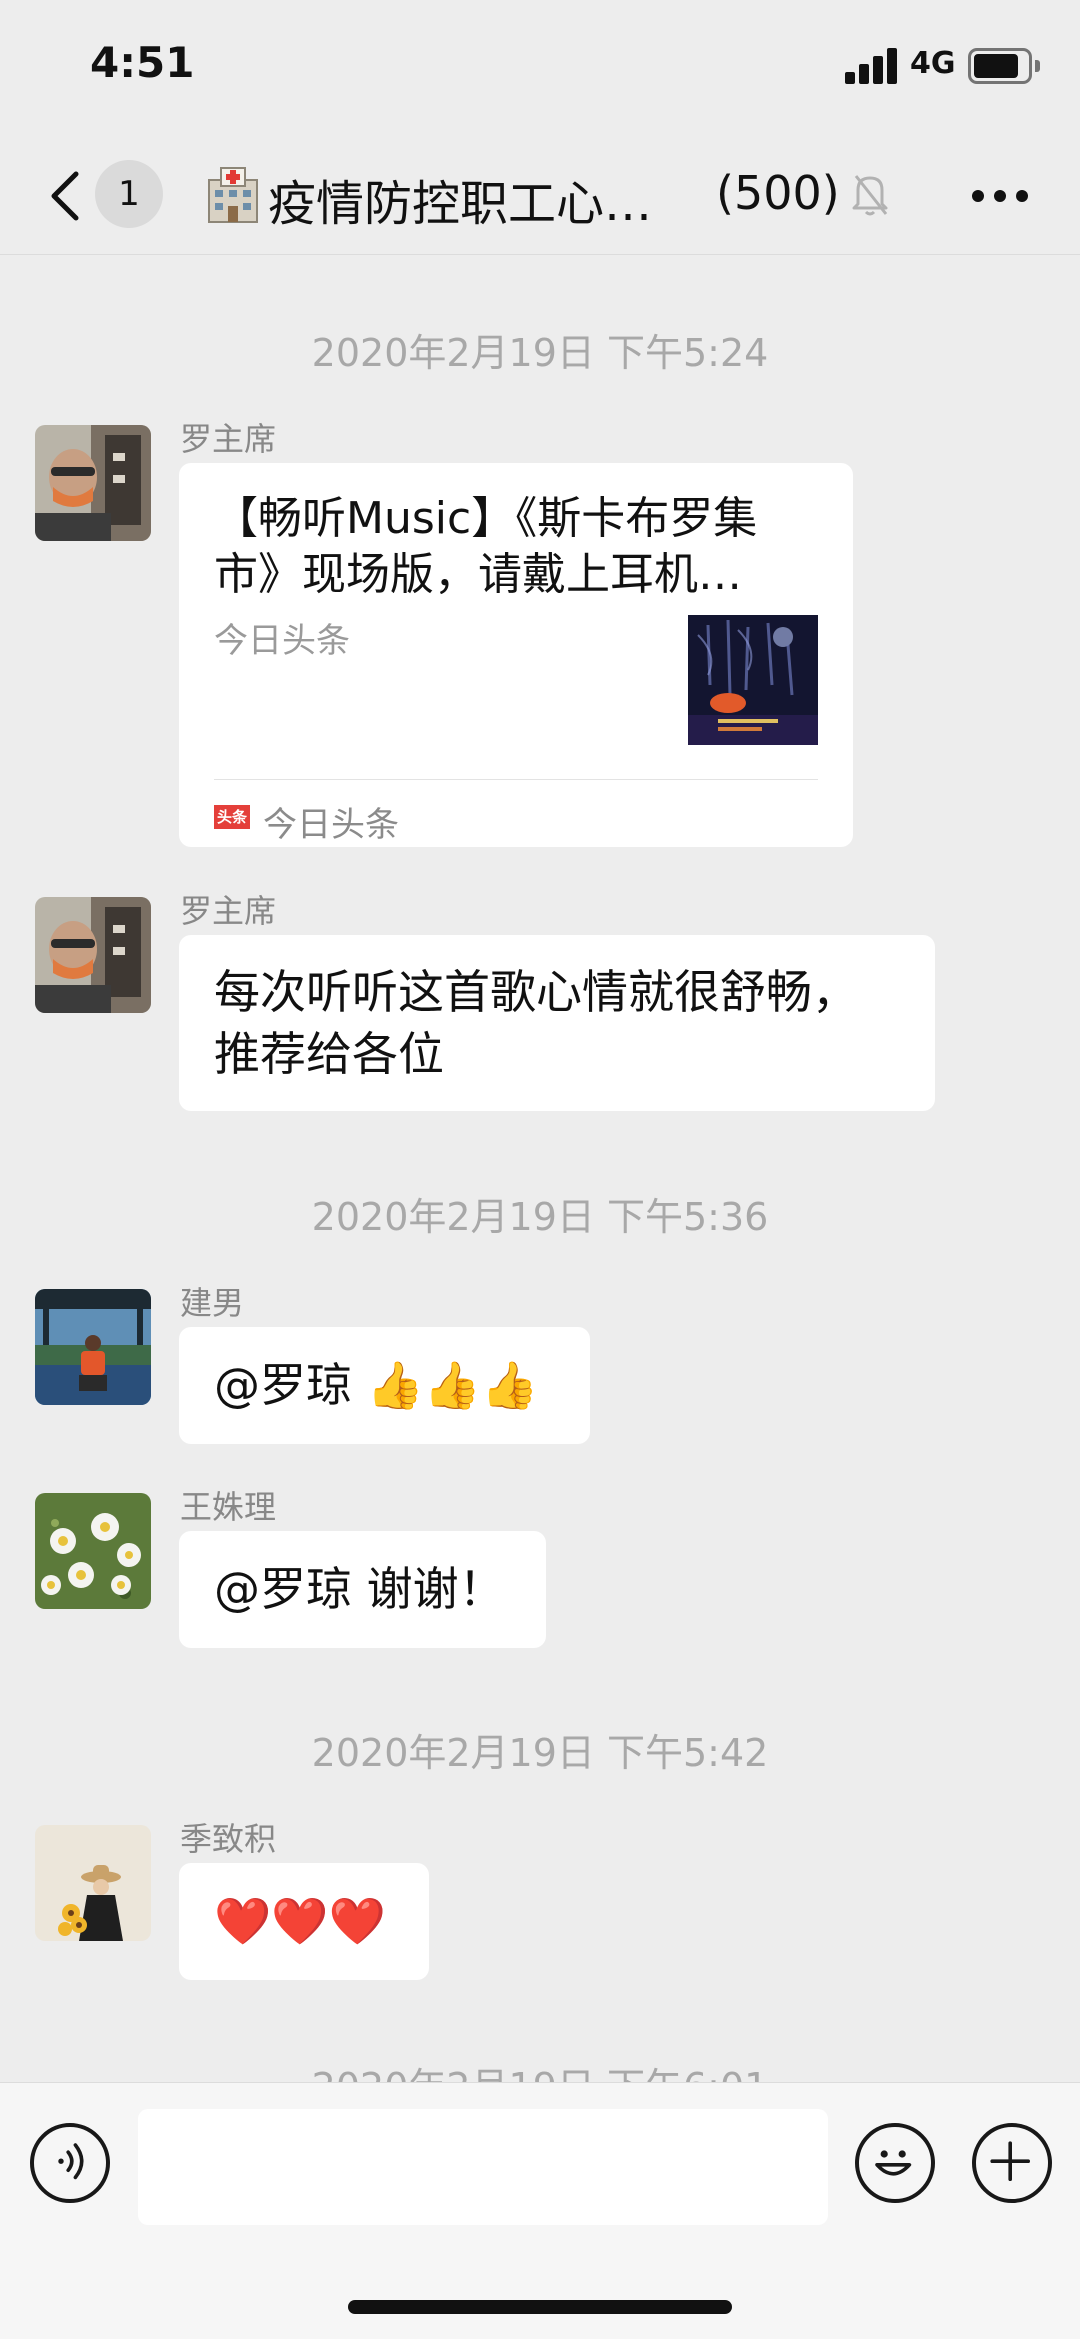 The height and width of the screenshot is (2339, 1080). I want to click on unread-count-badge: 1, so click(129, 194).